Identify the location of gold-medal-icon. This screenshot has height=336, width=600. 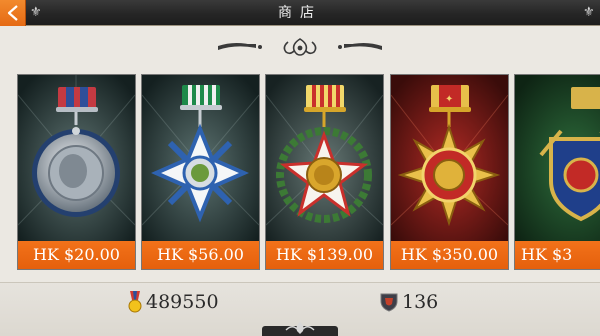
(135, 302).